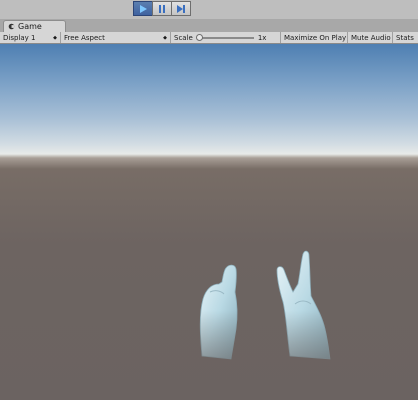 Image resolution: width=418 pixels, height=400 pixels. What do you see at coordinates (209, 9) in the screenshot?
I see `top-toolbar` at bounding box center [209, 9].